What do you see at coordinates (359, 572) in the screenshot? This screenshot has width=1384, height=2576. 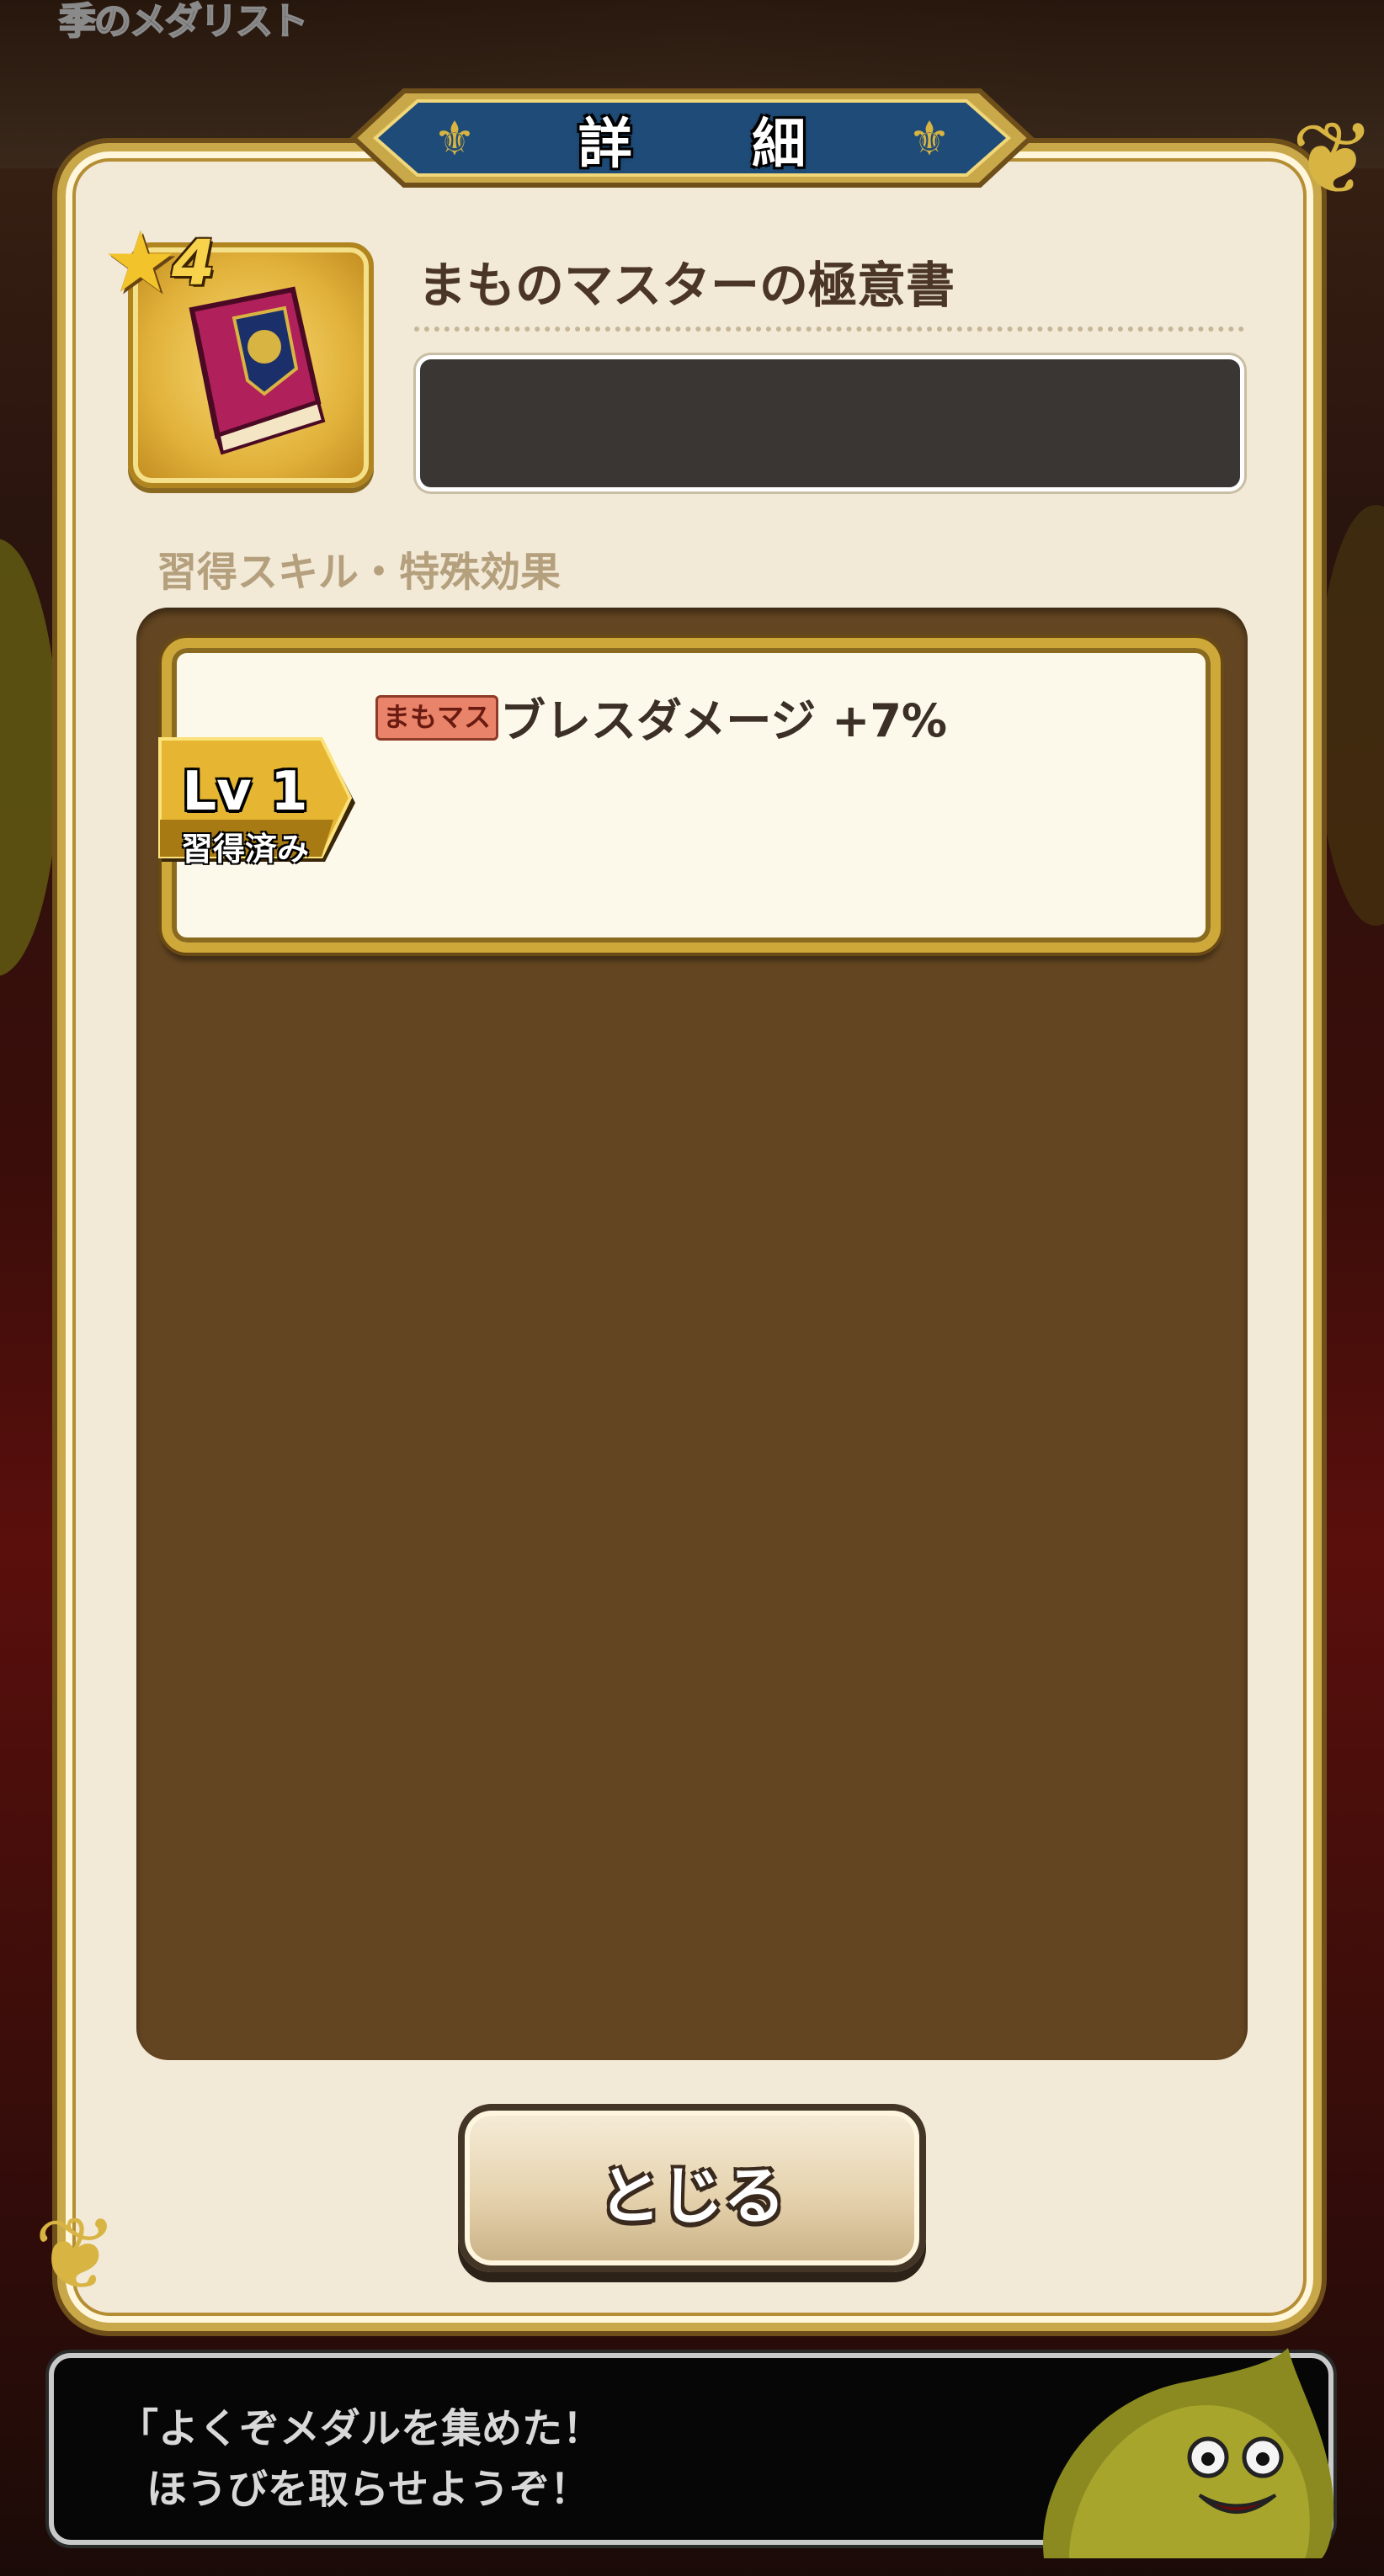 I see `section-label: 習得スキル・特殊効果` at bounding box center [359, 572].